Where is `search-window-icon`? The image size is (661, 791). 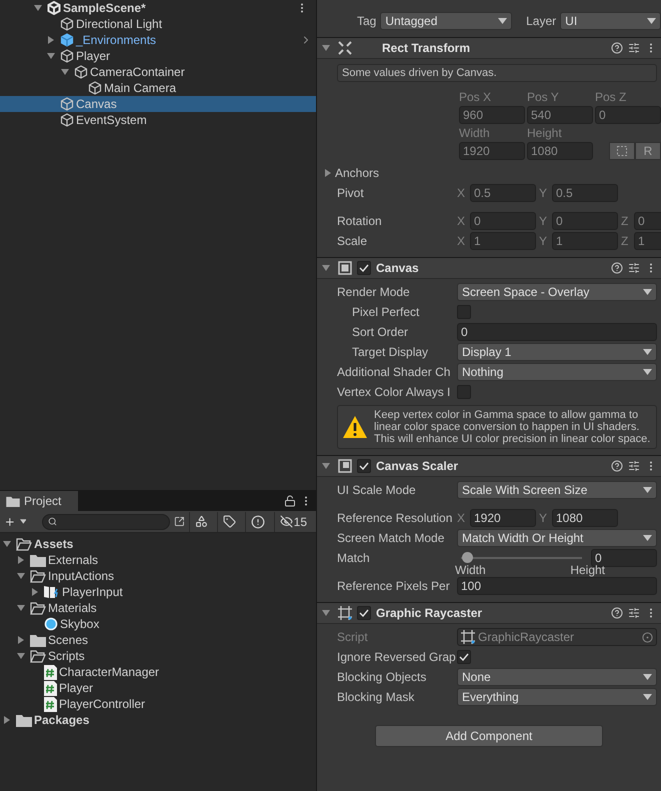
search-window-icon is located at coordinates (179, 521).